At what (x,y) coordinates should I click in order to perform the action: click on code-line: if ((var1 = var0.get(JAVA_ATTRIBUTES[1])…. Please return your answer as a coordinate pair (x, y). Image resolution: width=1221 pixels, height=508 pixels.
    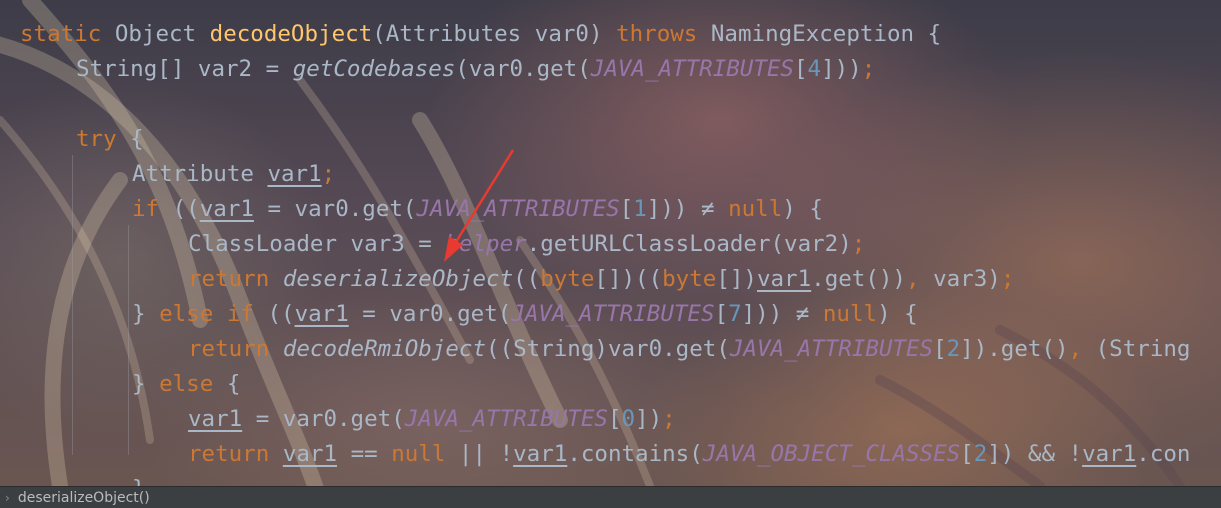
    Looking at the image, I should click on (477, 209).